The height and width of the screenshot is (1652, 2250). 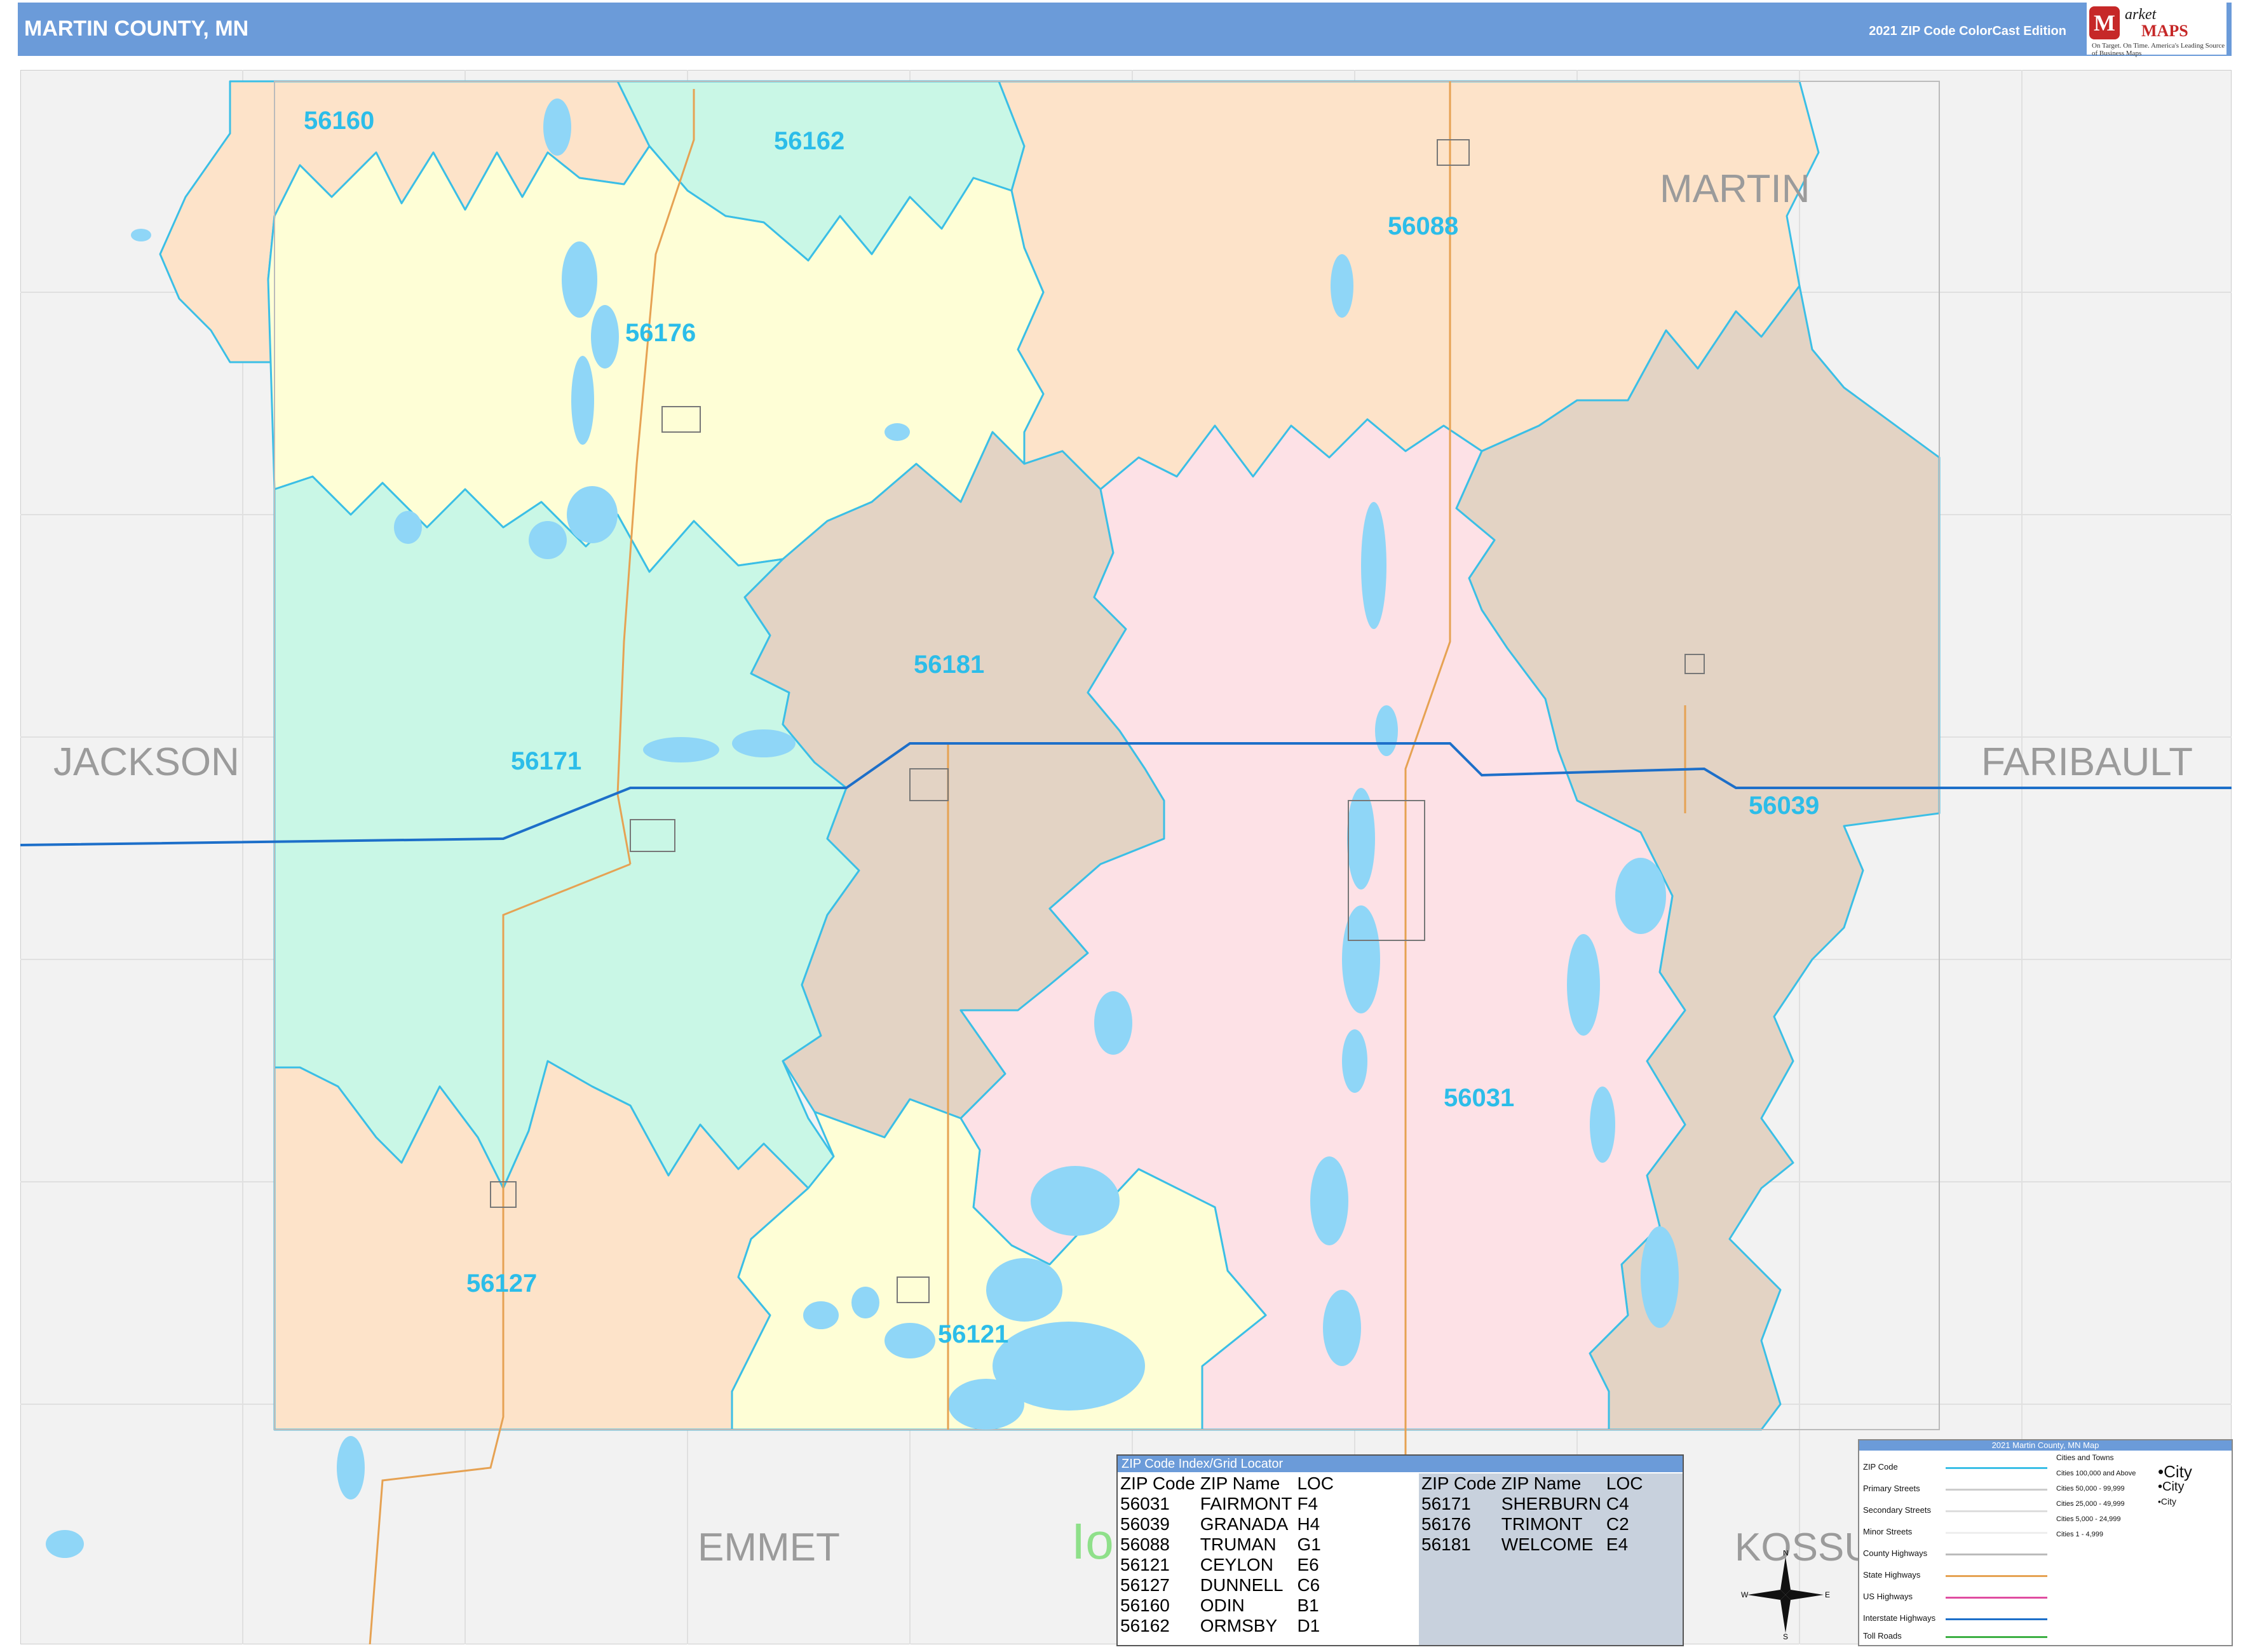 I want to click on cell-loc: E4, so click(x=1617, y=1544).